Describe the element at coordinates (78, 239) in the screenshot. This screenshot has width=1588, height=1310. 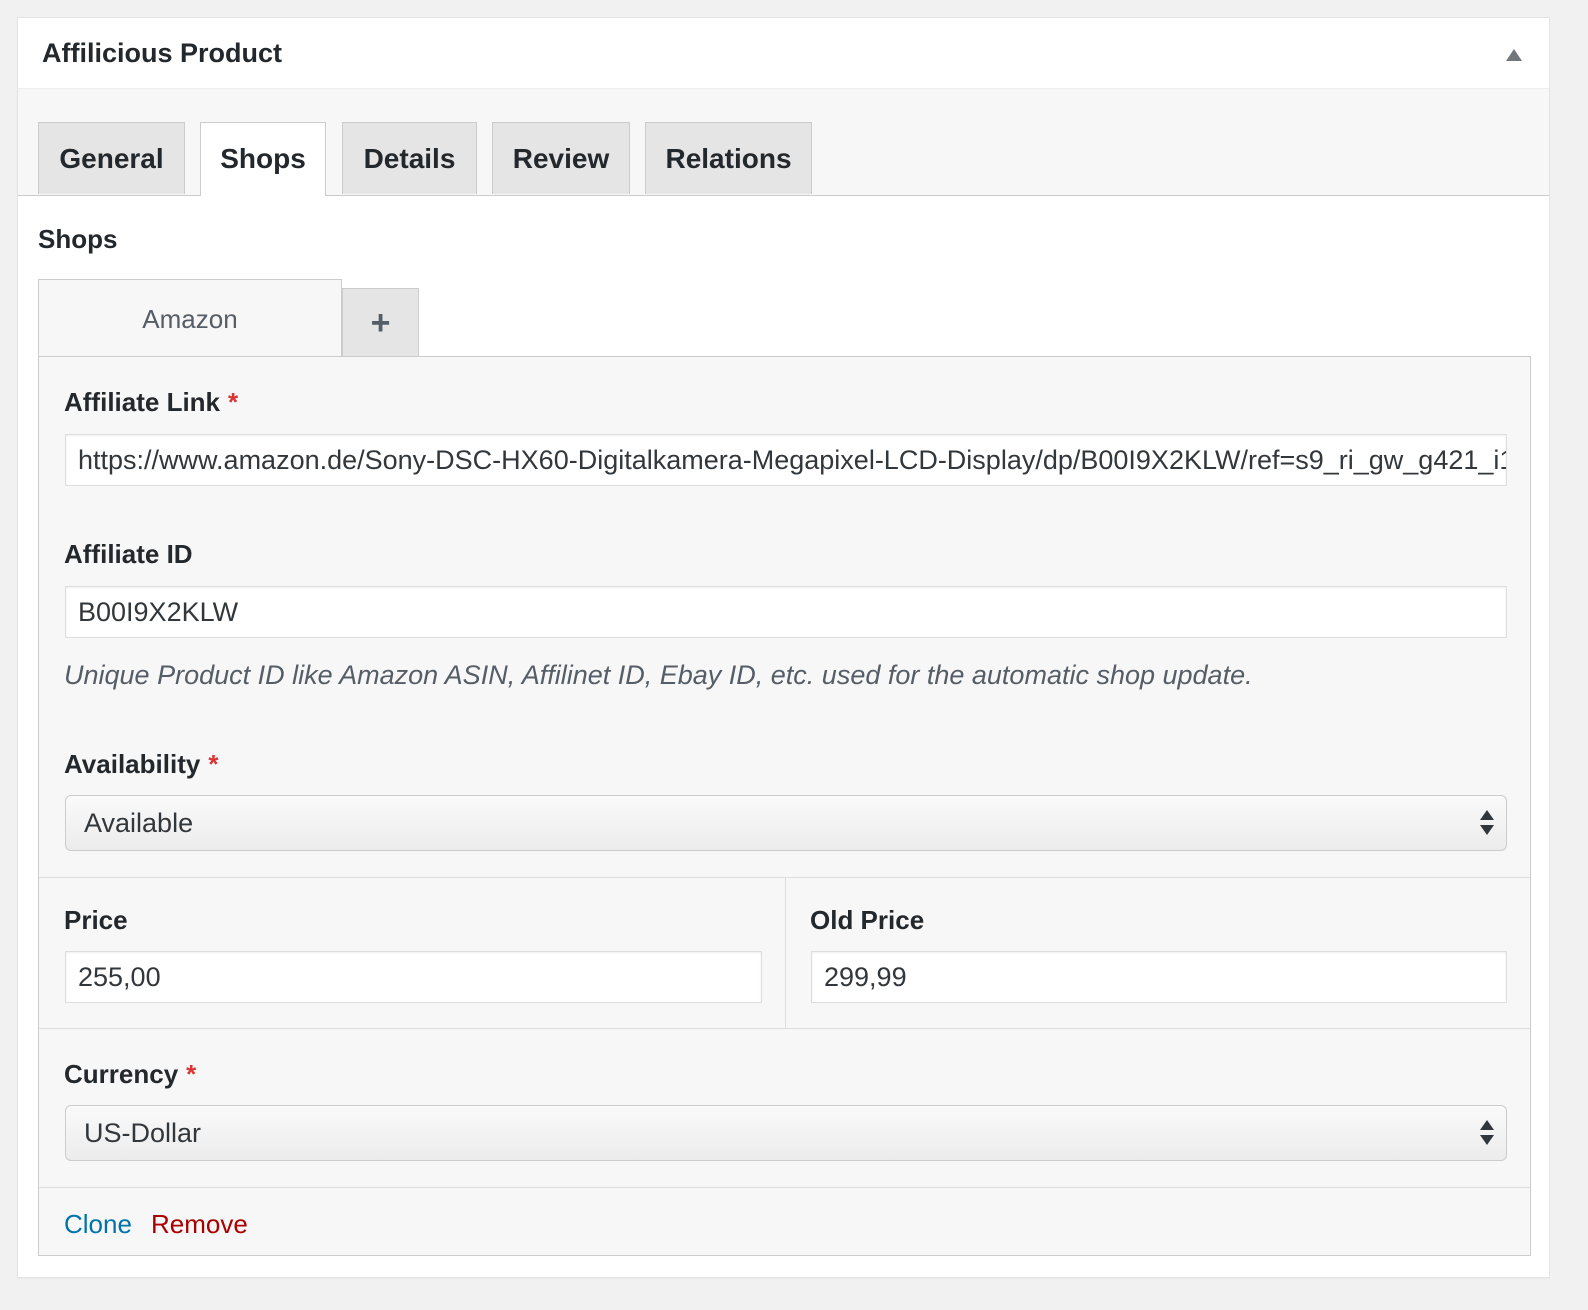
I see `shops-section-title: Shops` at that location.